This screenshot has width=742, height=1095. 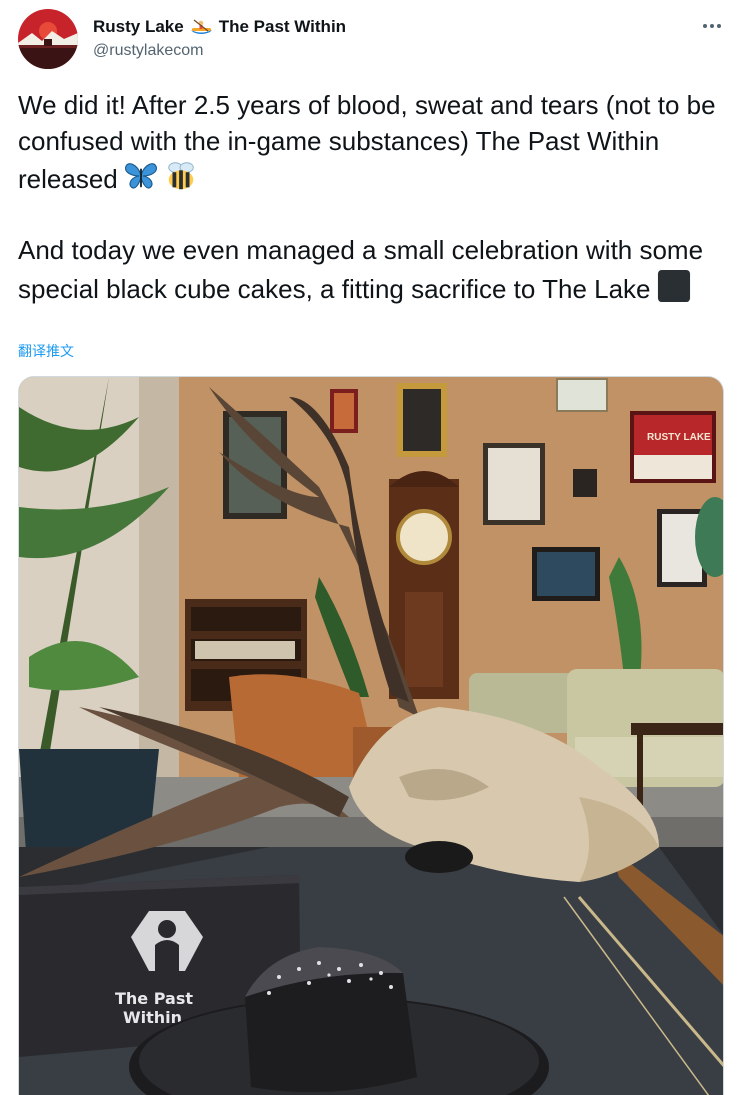 What do you see at coordinates (154, 998) in the screenshot?
I see `box-title-line-1: The Past` at bounding box center [154, 998].